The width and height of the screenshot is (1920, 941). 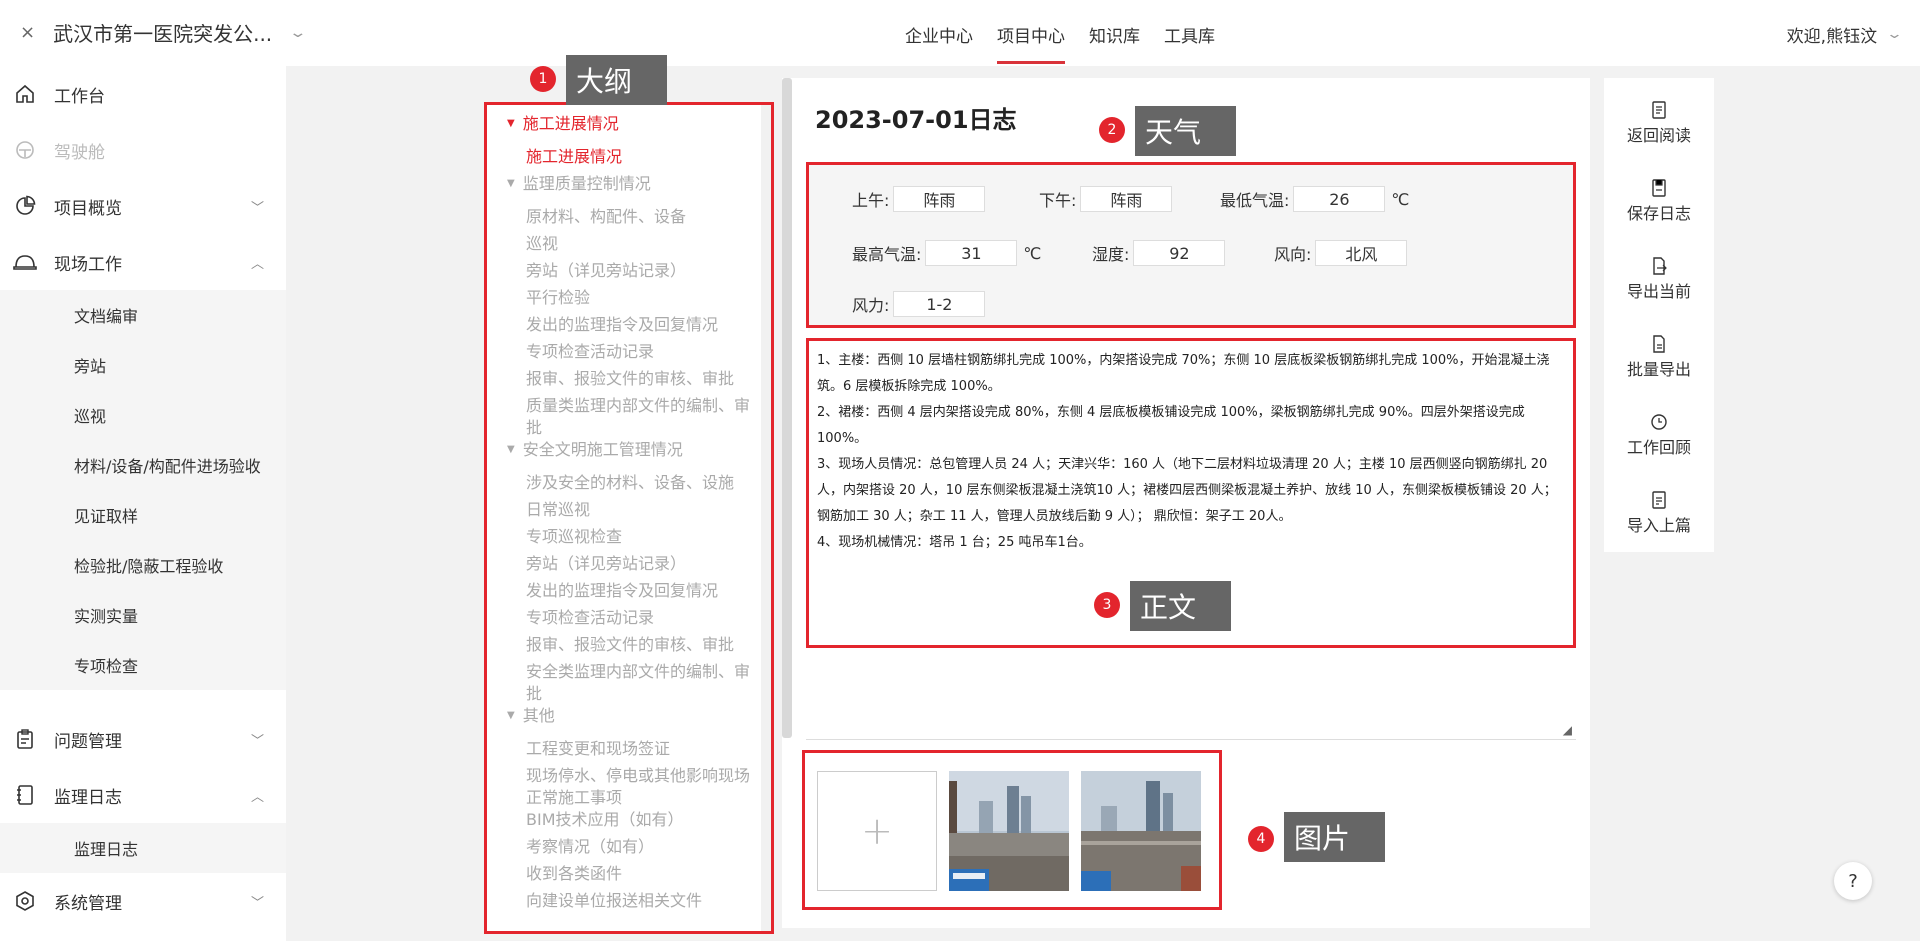 I want to click on sidebar-item-issue-management: 问题管理 ﹀, so click(x=143, y=739).